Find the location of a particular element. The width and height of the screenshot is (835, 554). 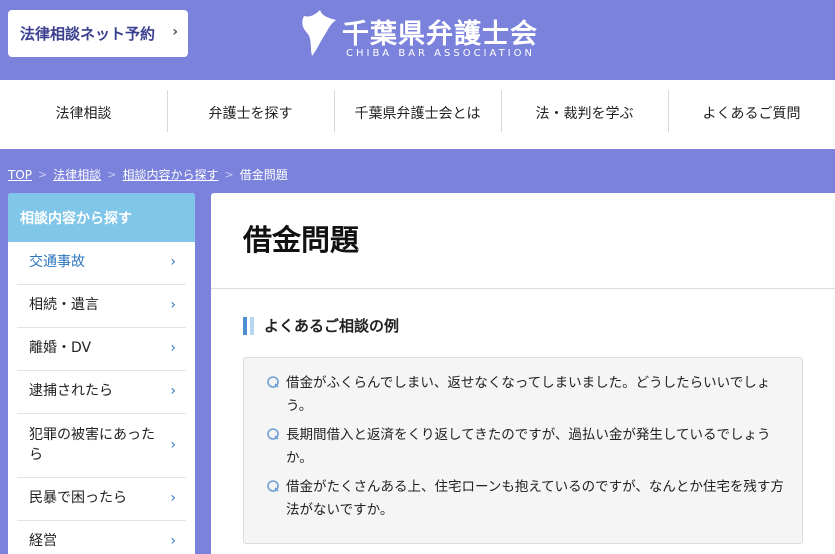

sidebar-item-label: 逮捕されたら is located at coordinates (71, 391).